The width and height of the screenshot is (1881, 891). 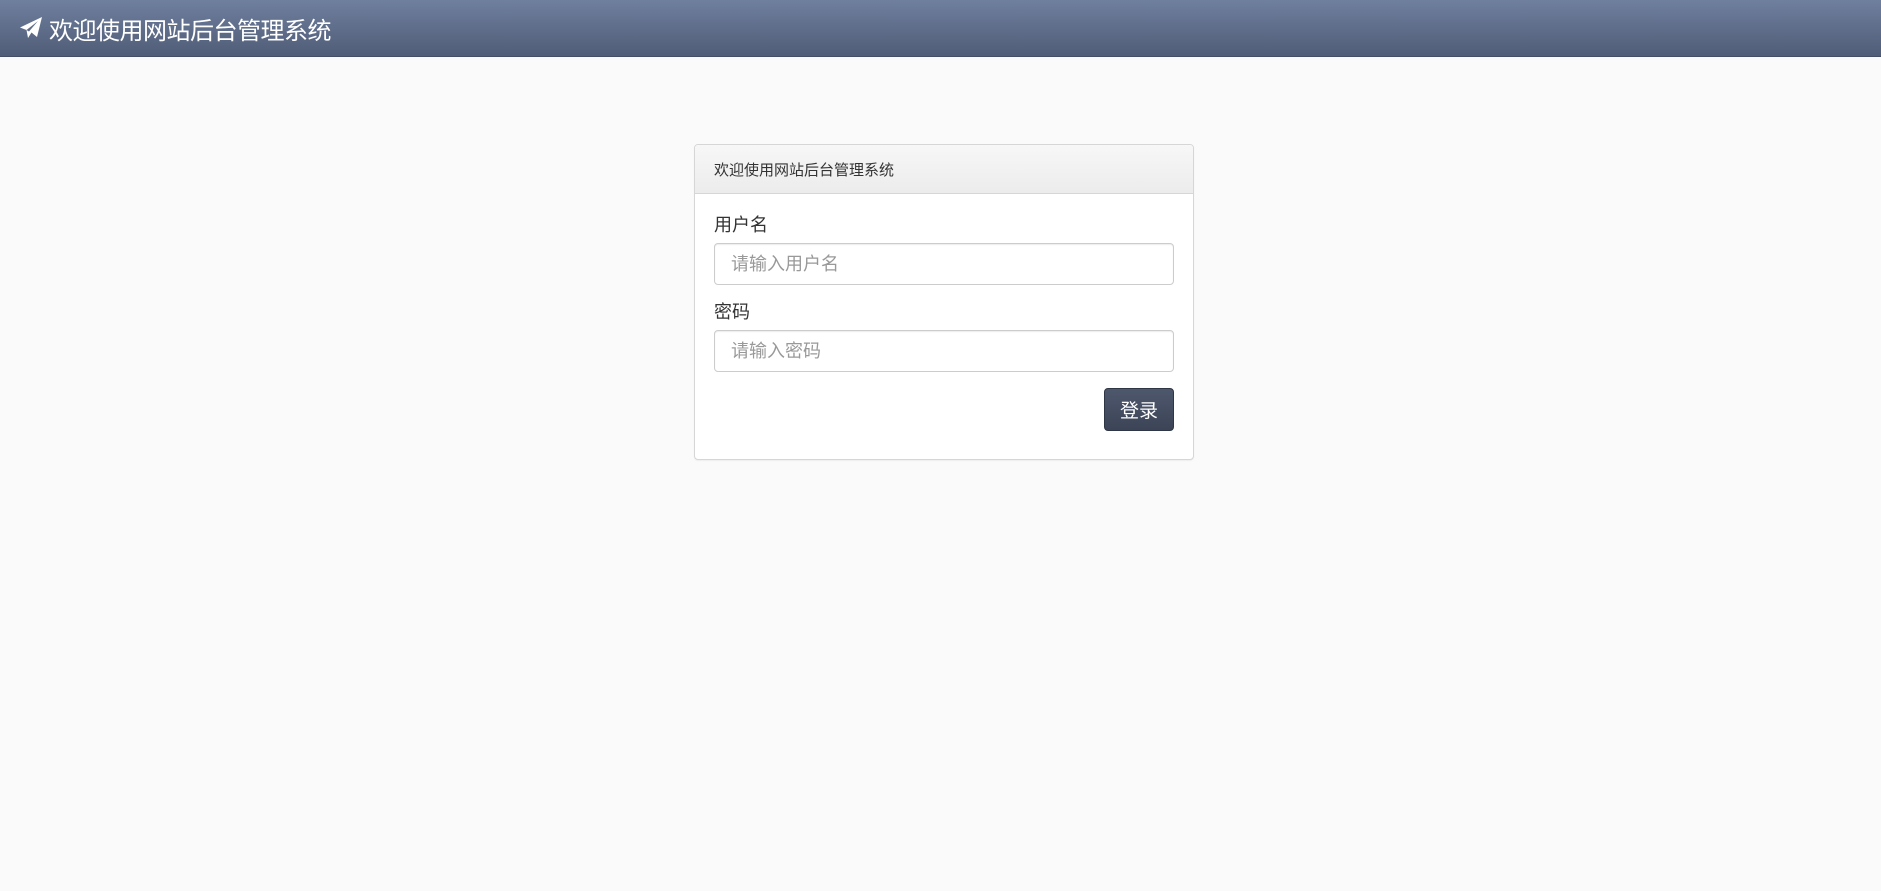 What do you see at coordinates (190, 31) in the screenshot?
I see `brand-title: 欢迎使用网站后台管理系统` at bounding box center [190, 31].